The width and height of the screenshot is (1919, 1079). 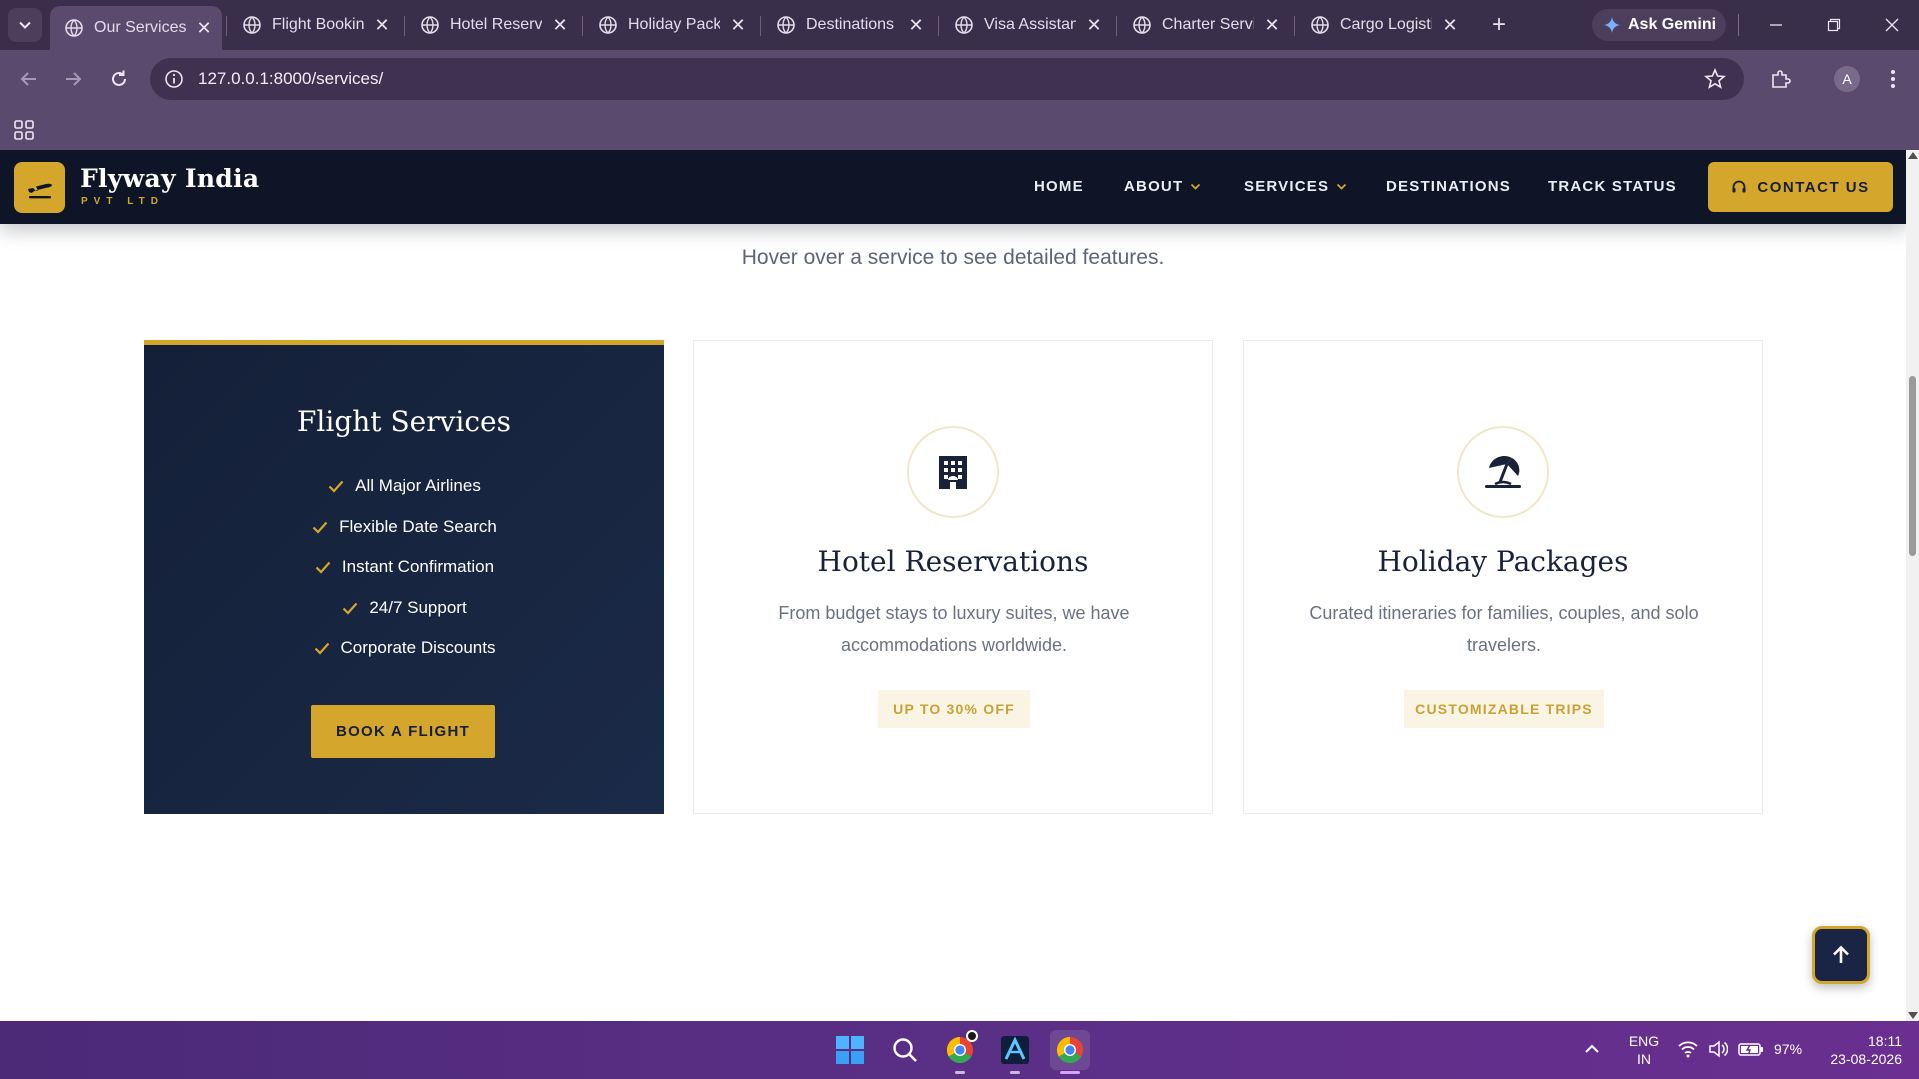 I want to click on windows-taskbar: ENG IN 97% 18:11 23-08-2026, so click(x=959, y=1050).